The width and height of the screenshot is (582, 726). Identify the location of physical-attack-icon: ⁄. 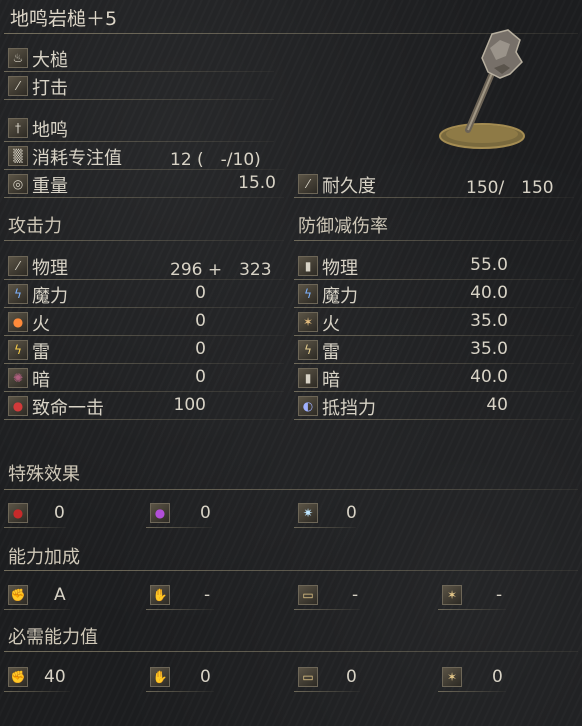
(18, 266).